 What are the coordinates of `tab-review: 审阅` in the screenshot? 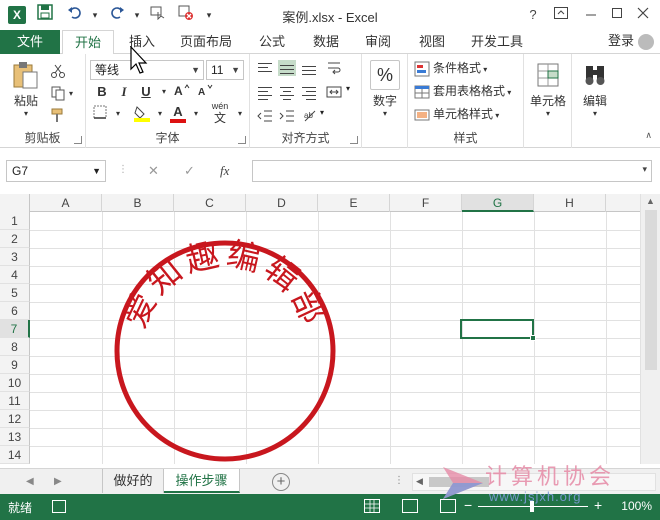 It's located at (378, 42).